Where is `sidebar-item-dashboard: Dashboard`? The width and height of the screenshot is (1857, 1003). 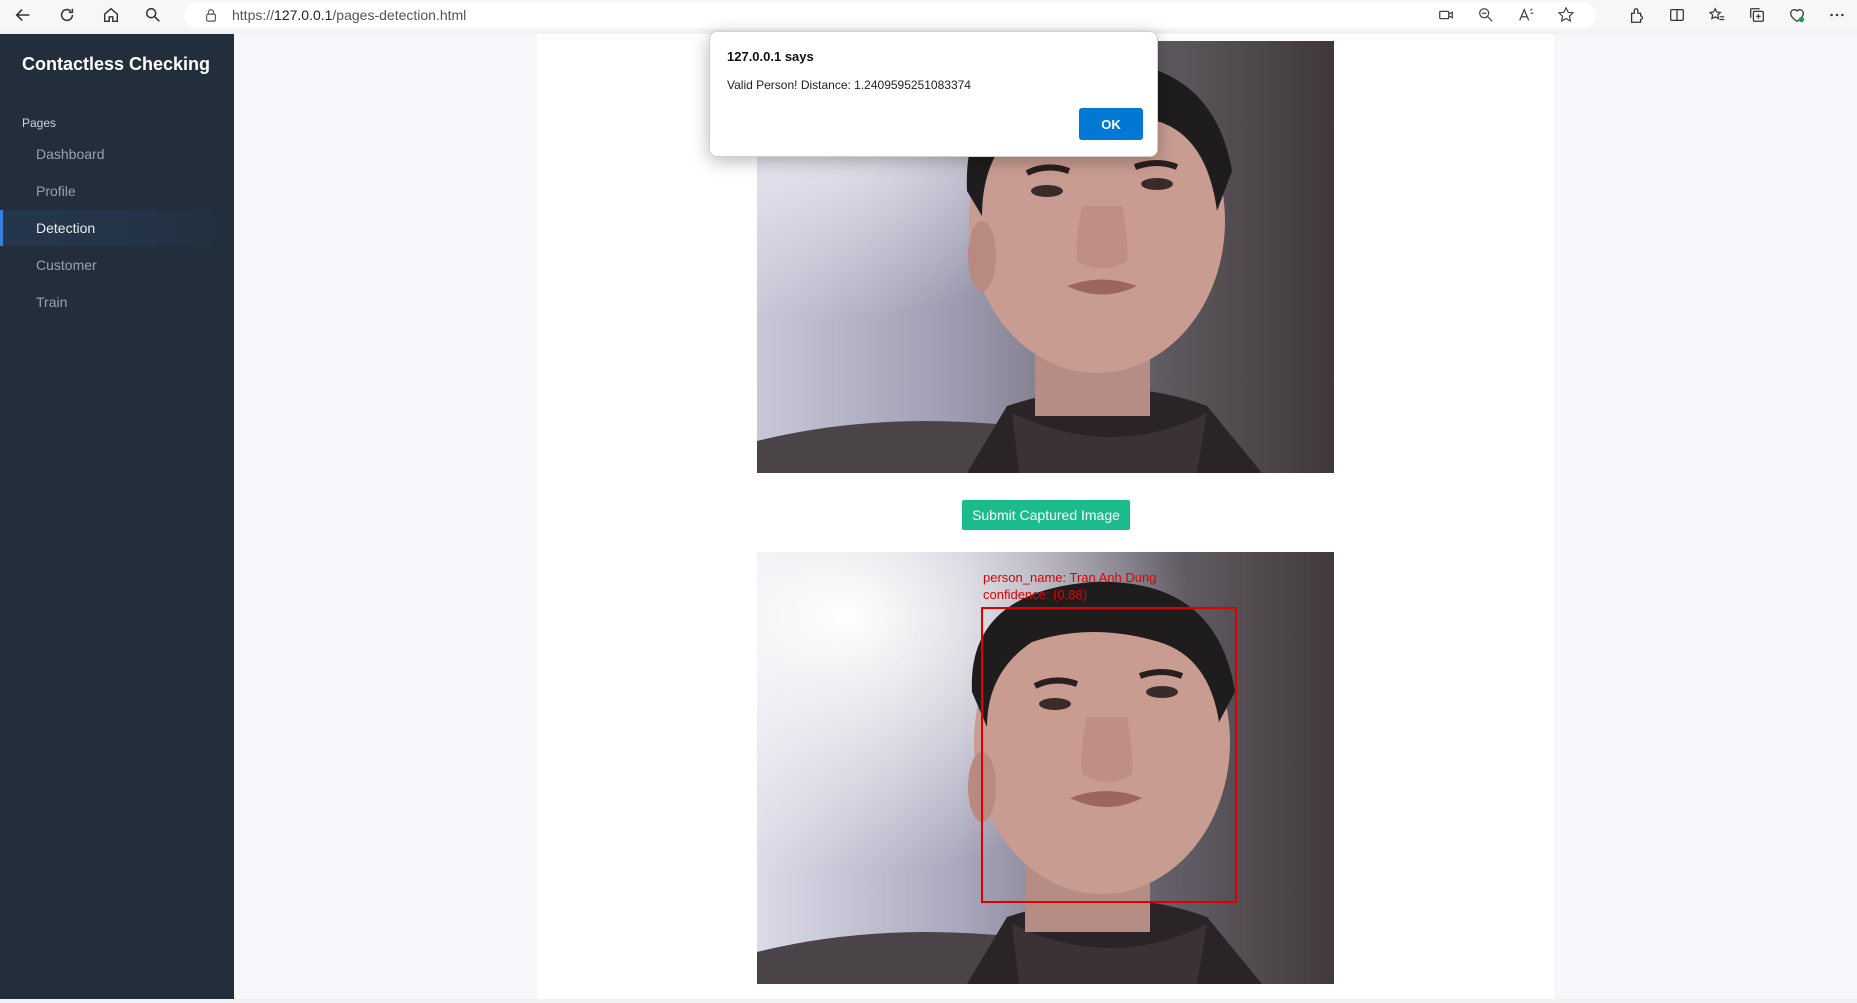
sidebar-item-dashboard: Dashboard is located at coordinates (117, 154).